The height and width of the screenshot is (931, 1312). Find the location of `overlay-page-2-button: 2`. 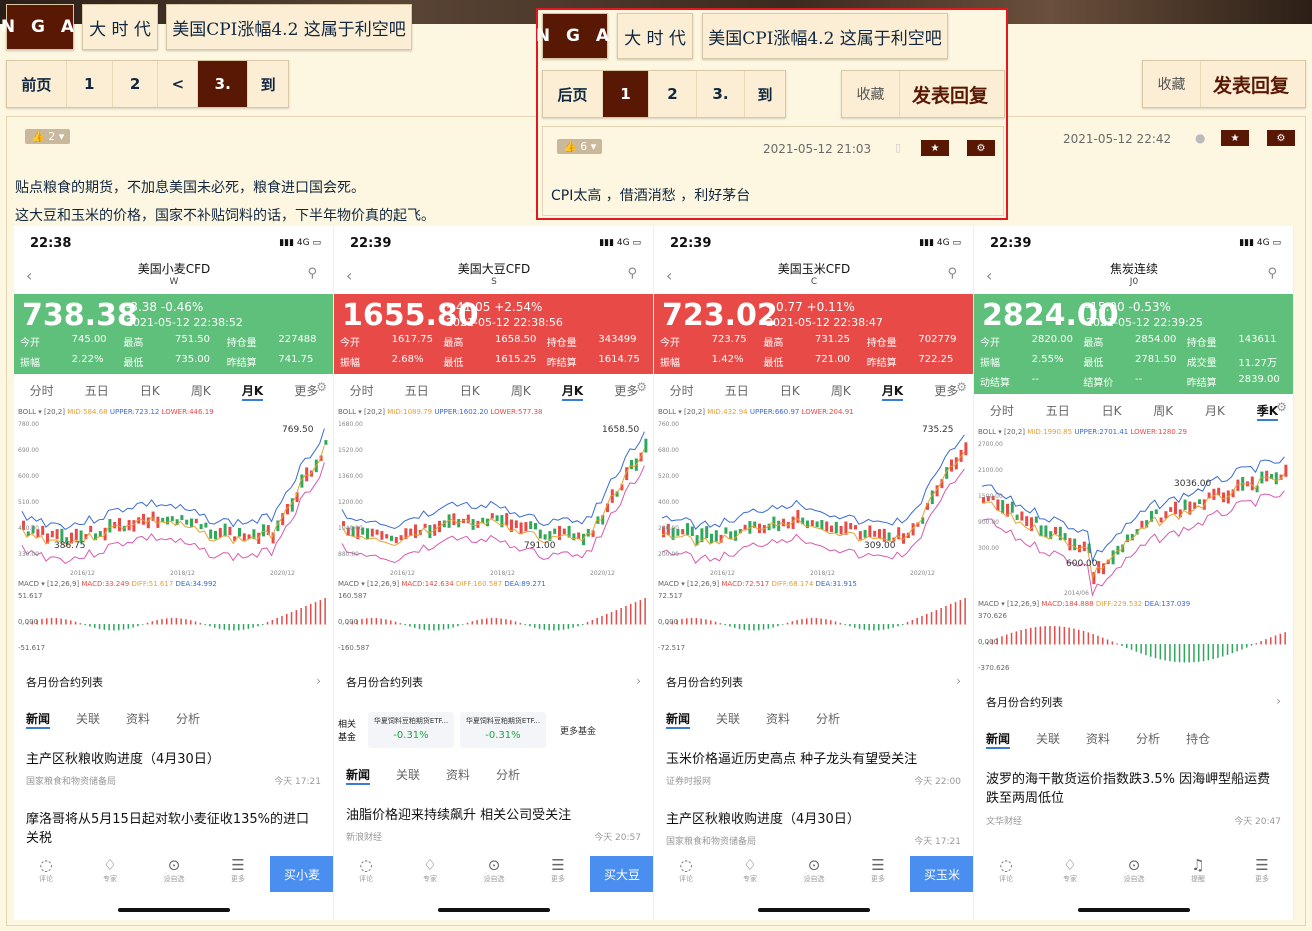

overlay-page-2-button: 2 is located at coordinates (673, 94).